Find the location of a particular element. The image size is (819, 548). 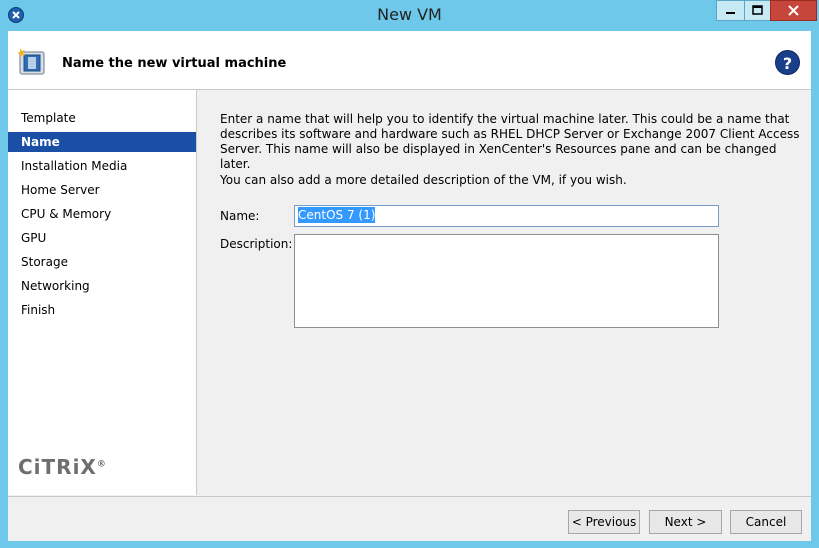

name-field: CentOS 7 (1) is located at coordinates (506, 216).